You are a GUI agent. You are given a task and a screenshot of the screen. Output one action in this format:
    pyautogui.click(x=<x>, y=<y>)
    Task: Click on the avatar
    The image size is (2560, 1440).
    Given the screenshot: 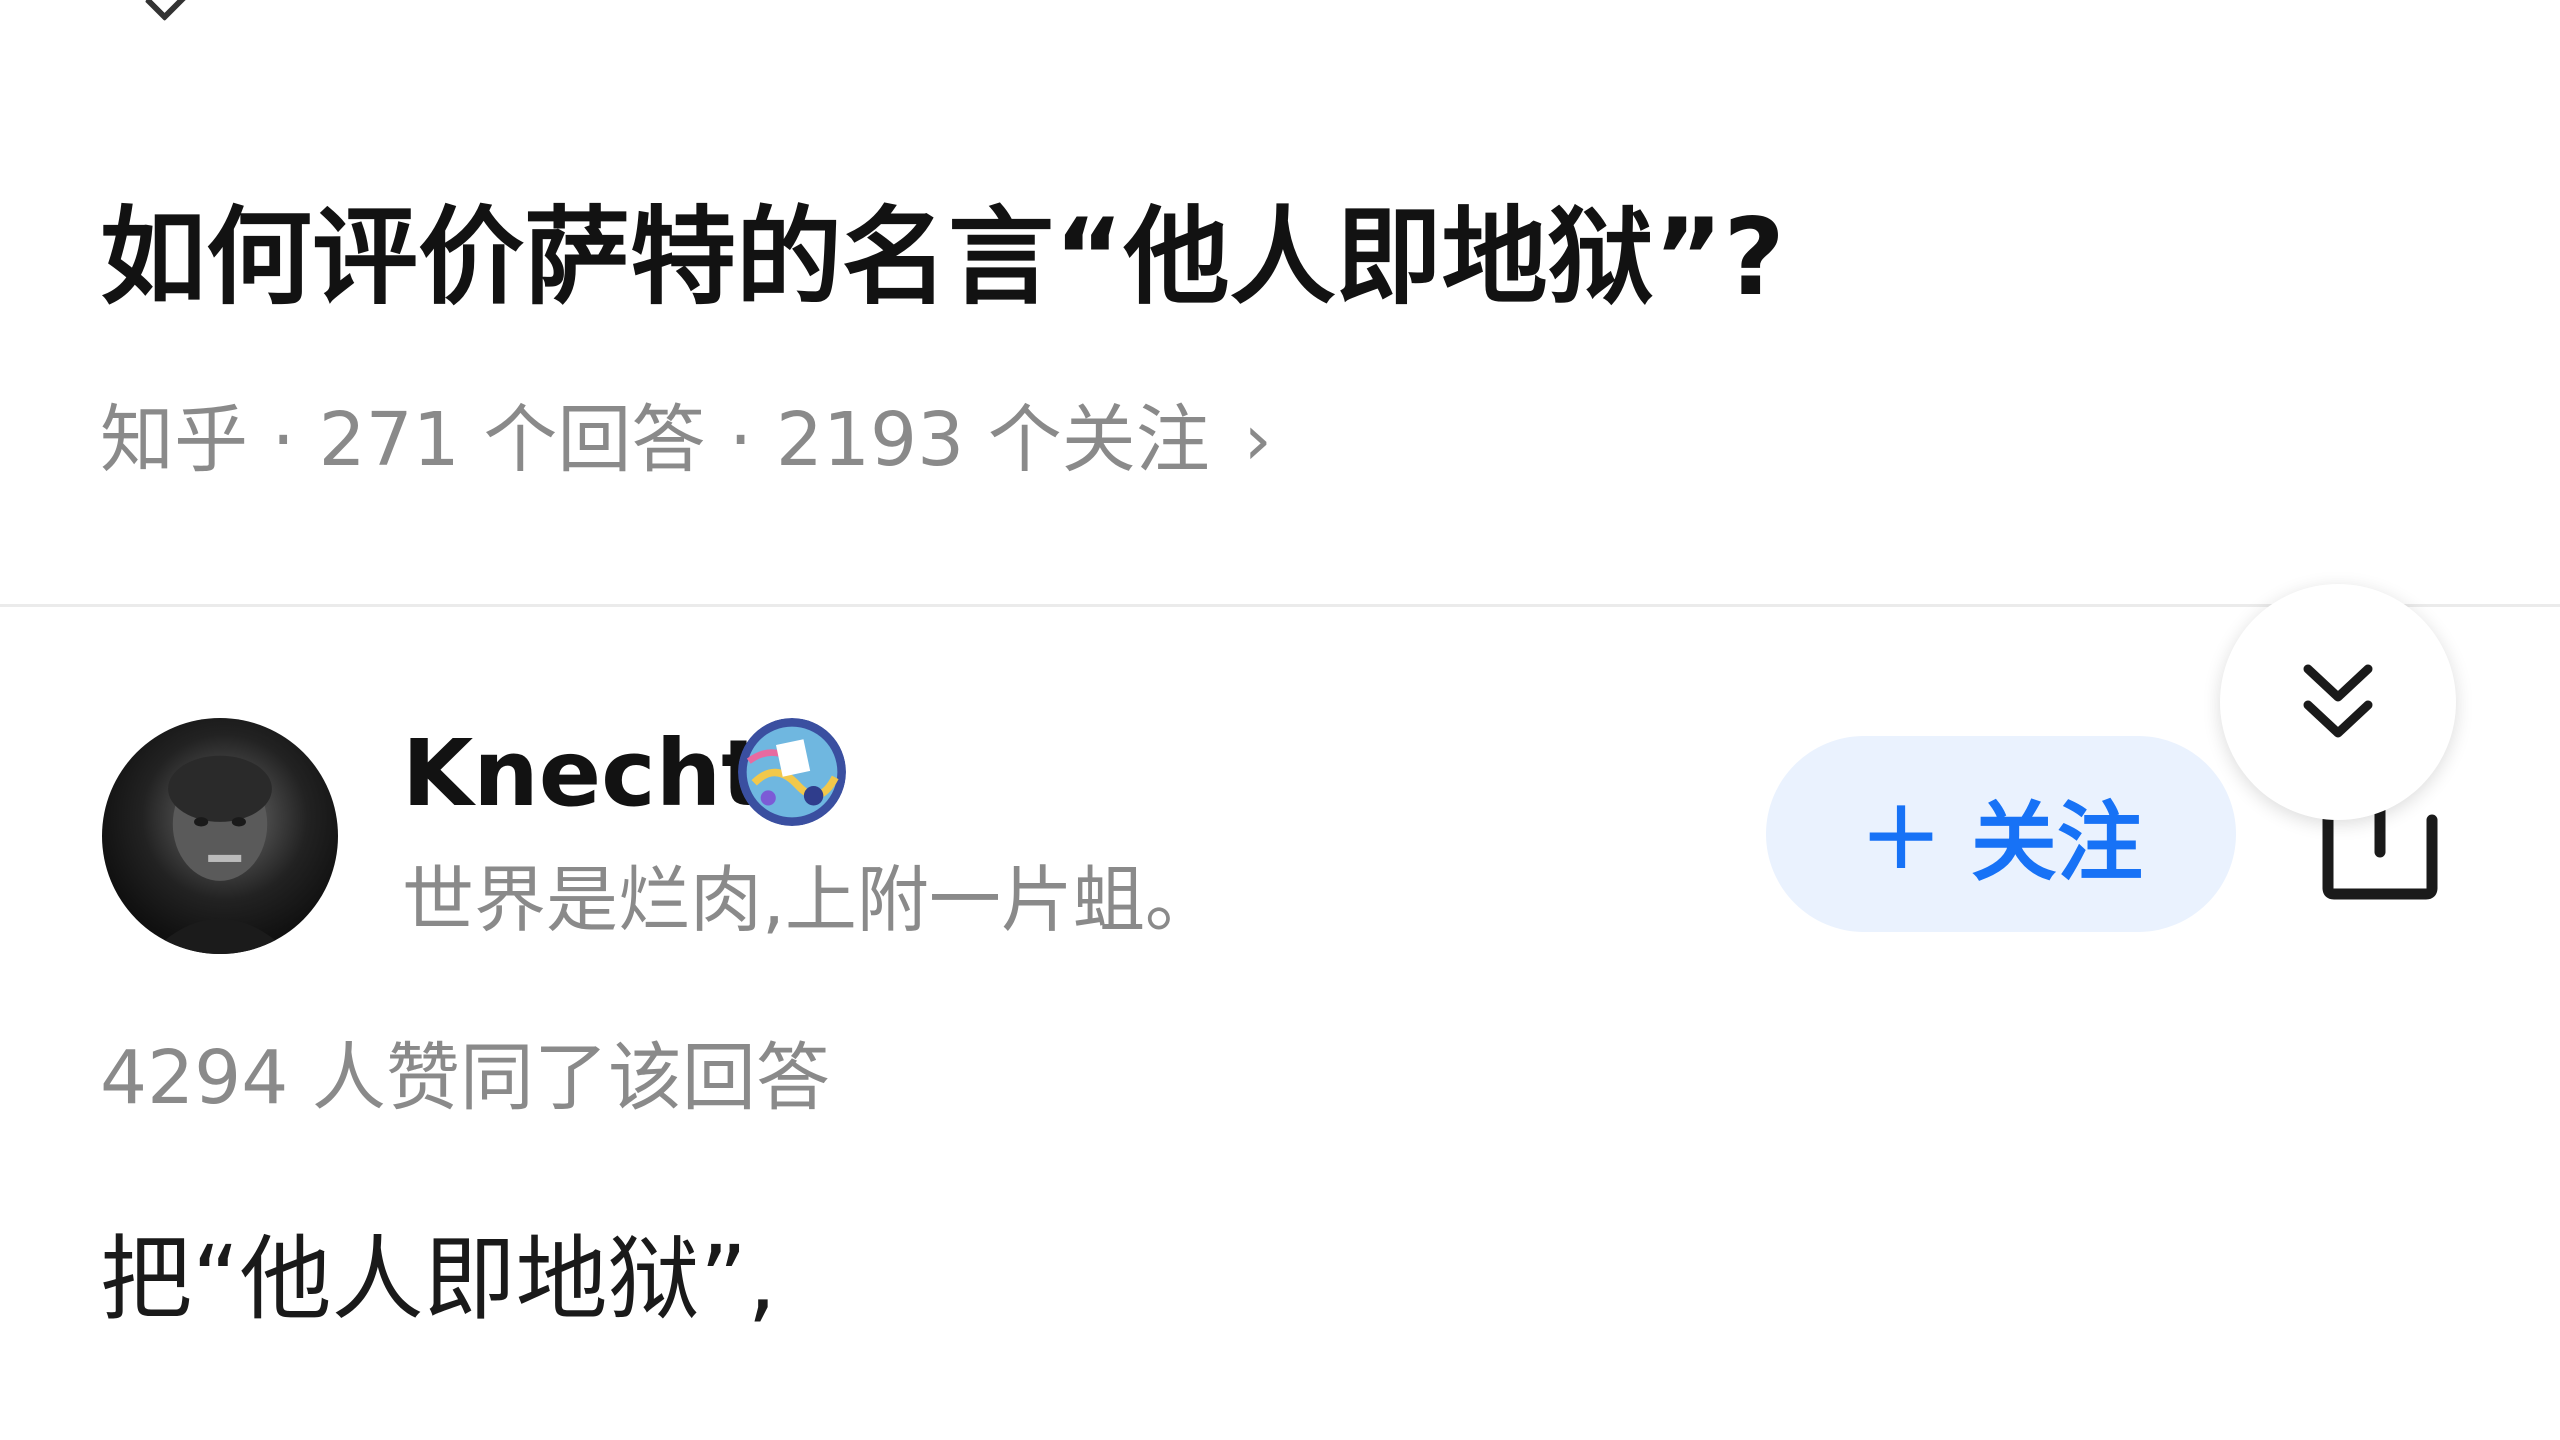 What is the action you would take?
    pyautogui.click(x=220, y=836)
    